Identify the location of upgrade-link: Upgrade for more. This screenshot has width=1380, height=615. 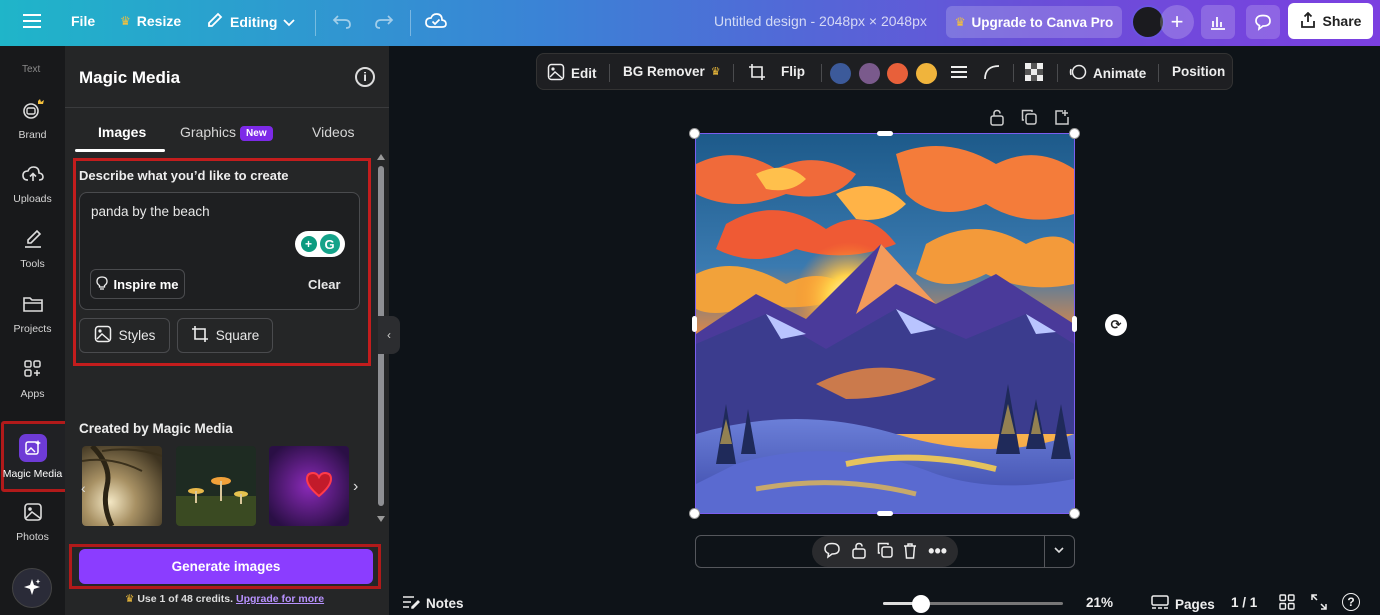
(280, 599).